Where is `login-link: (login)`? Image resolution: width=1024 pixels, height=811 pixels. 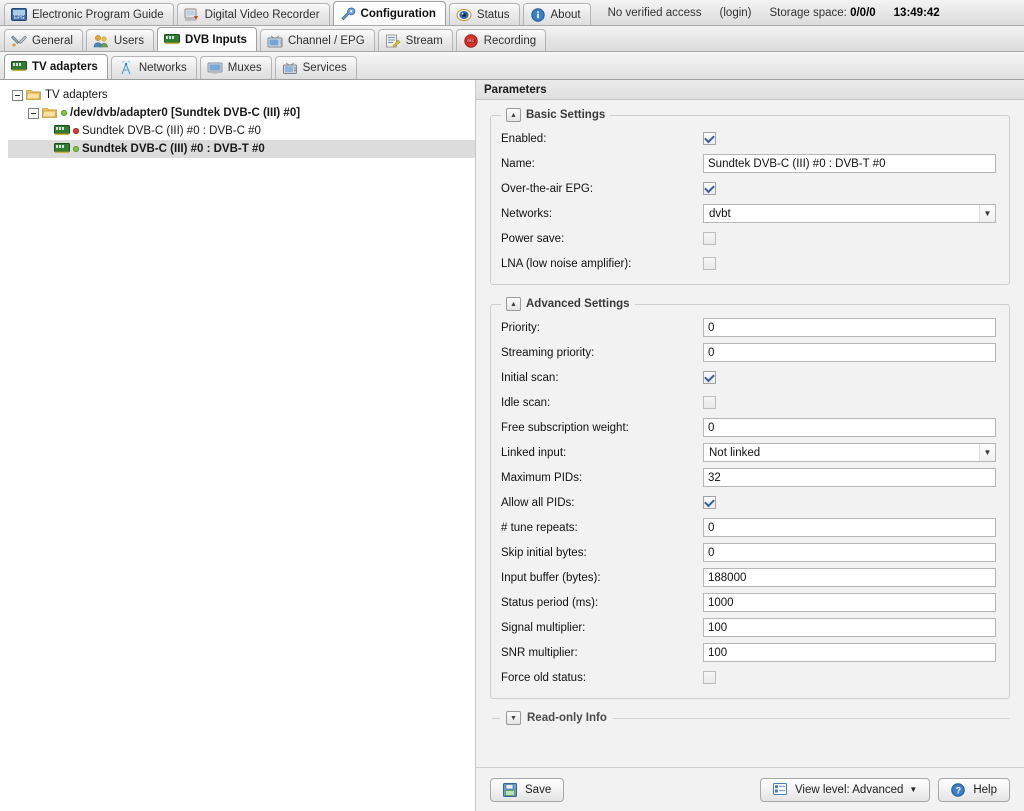 login-link: (login) is located at coordinates (736, 13).